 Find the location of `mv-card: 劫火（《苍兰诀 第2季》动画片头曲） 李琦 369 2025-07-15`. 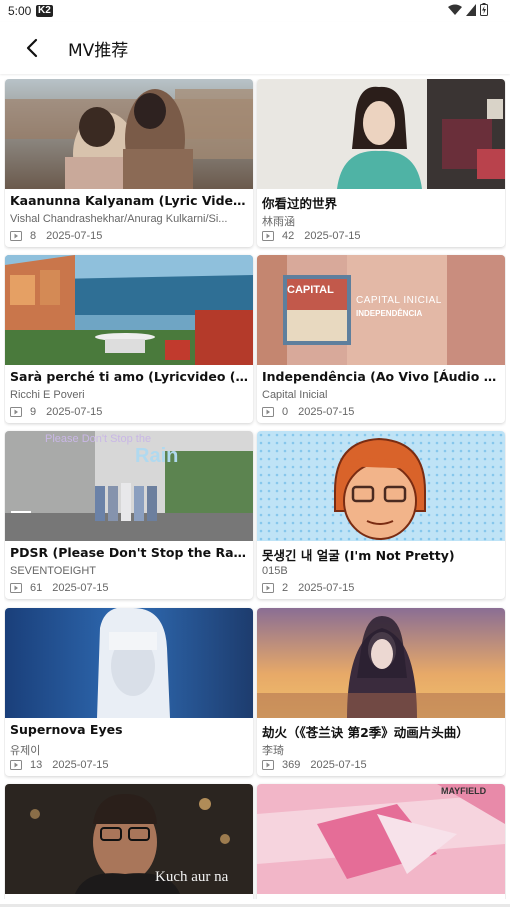

mv-card: 劫火（《苍兰诀 第2季》动画片头曲） 李琦 369 2025-07-15 is located at coordinates (381, 692).